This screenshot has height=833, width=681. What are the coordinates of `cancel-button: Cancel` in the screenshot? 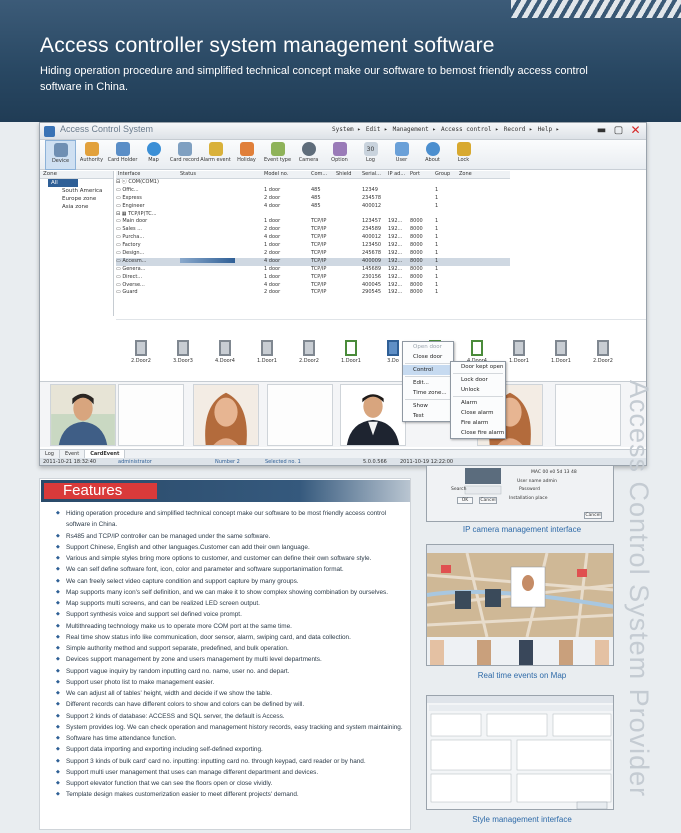 It's located at (488, 500).